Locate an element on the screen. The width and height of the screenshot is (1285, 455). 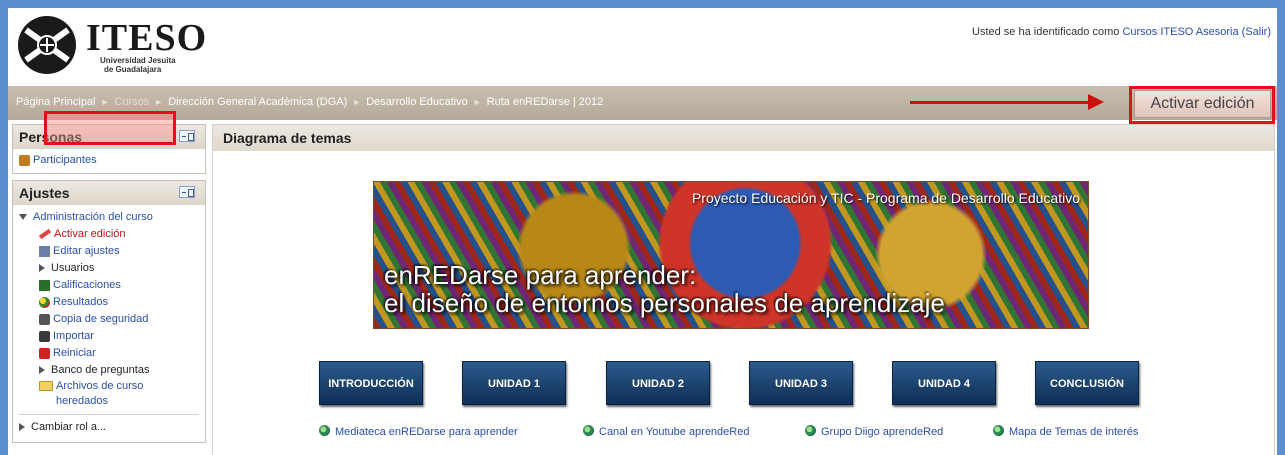
sidebar-item-admin: Administración del curso is located at coordinates (109, 217).